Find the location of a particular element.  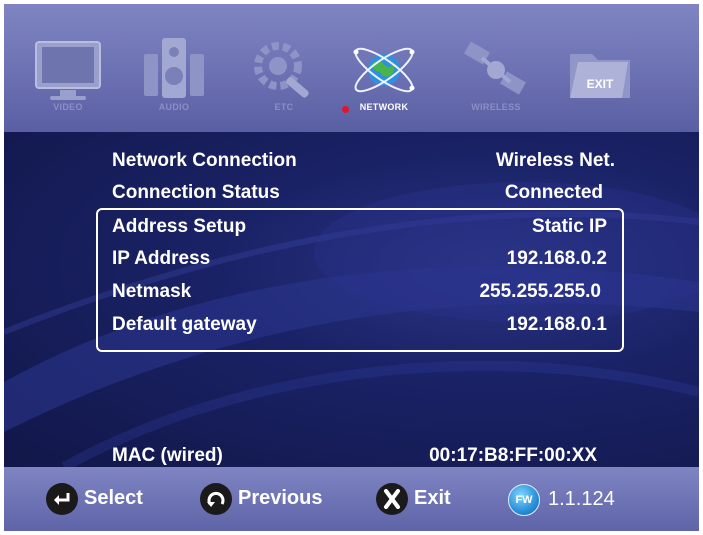

row-network-connection: Network Connection Wireless Net. is located at coordinates (351, 161).